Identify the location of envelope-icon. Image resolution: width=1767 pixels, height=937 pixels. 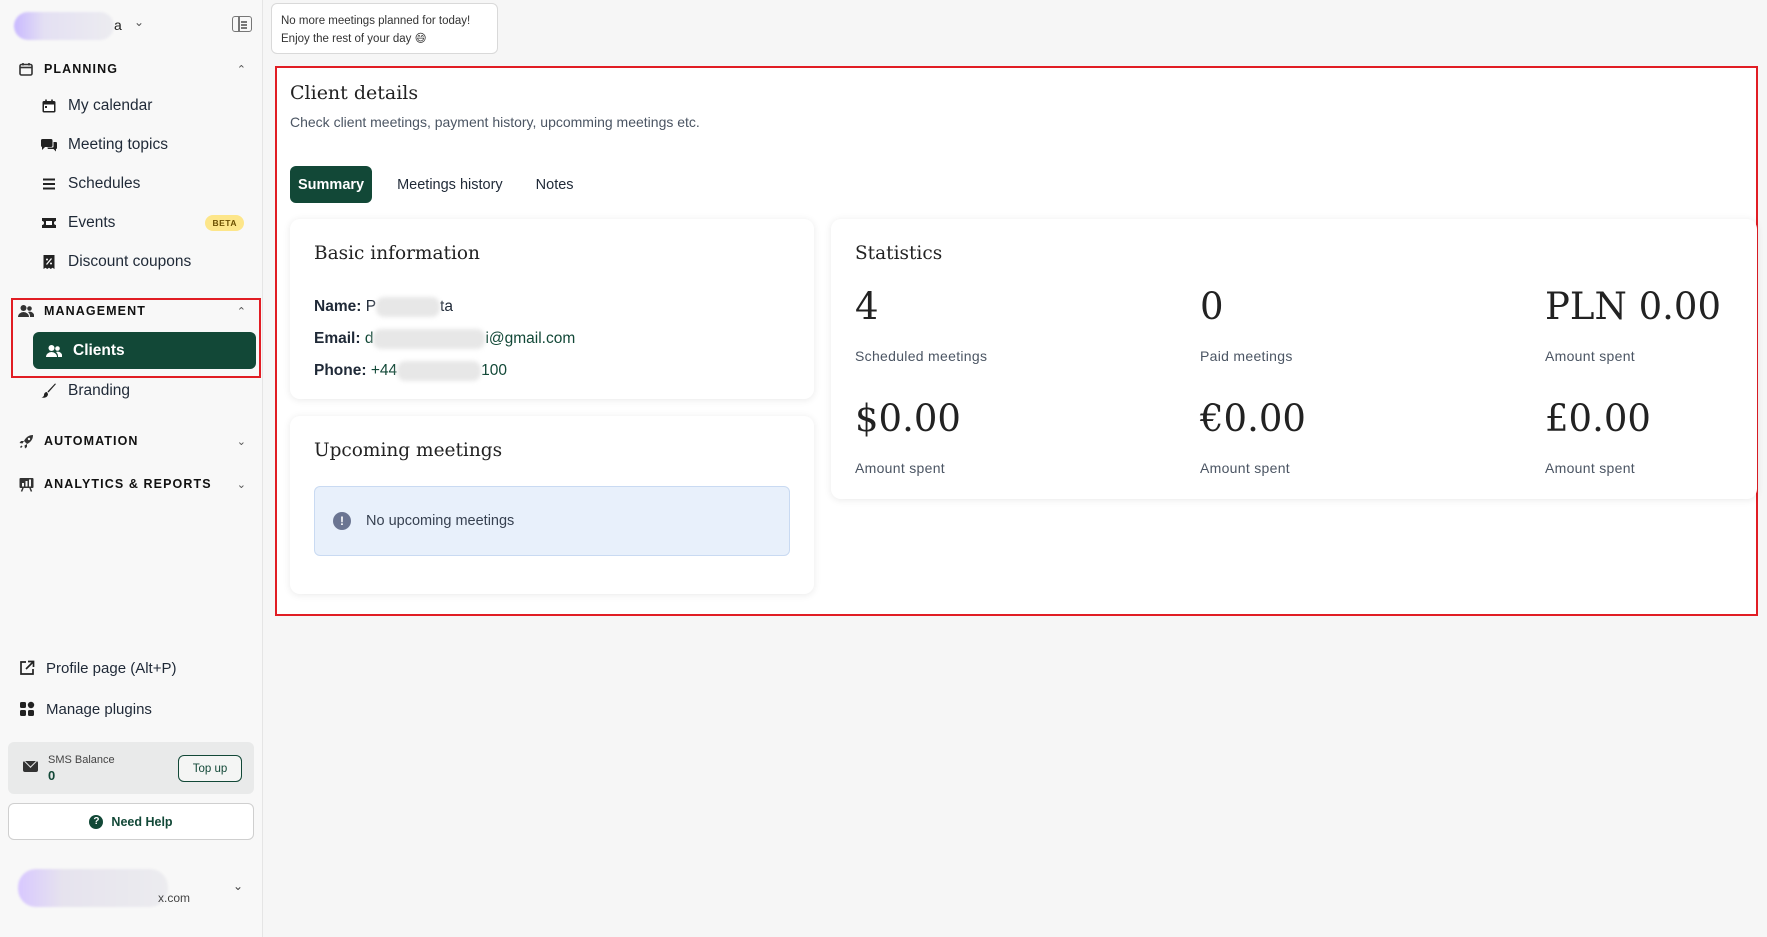
(30, 766).